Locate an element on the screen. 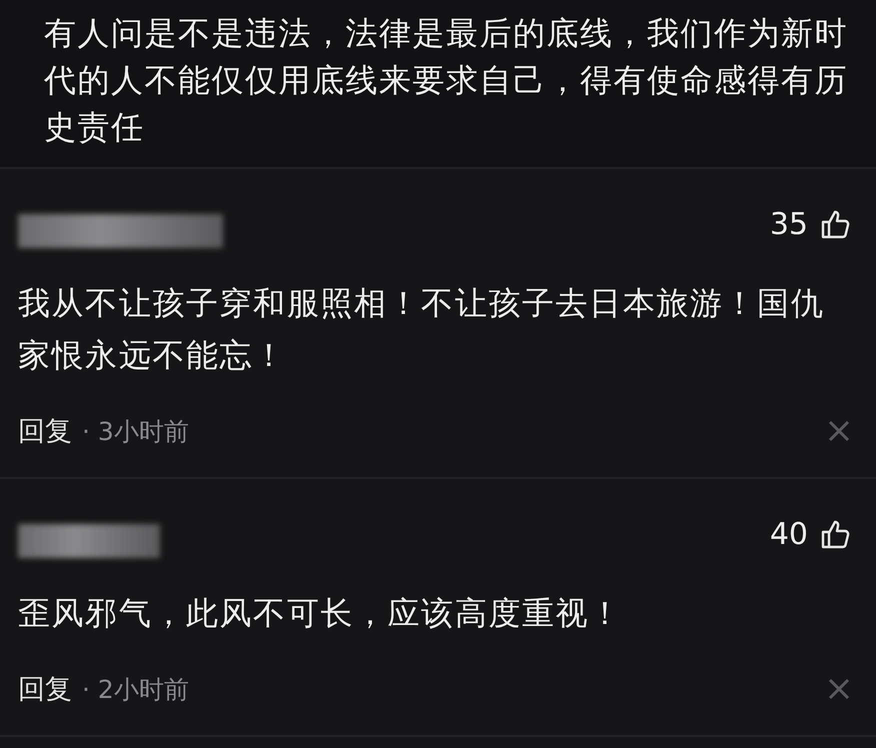 This screenshot has height=748, width=876. comment-time: · 3小时前 is located at coordinates (135, 432).